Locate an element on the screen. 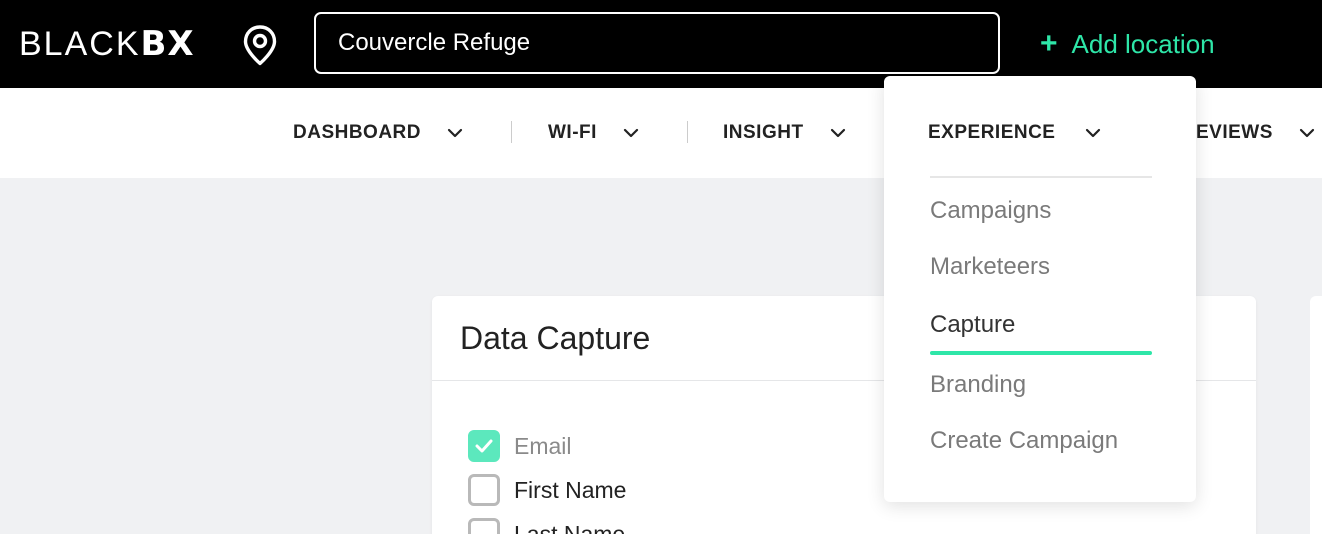 The image size is (1322, 534). nav-wifi-label: WI-FI is located at coordinates (572, 132).